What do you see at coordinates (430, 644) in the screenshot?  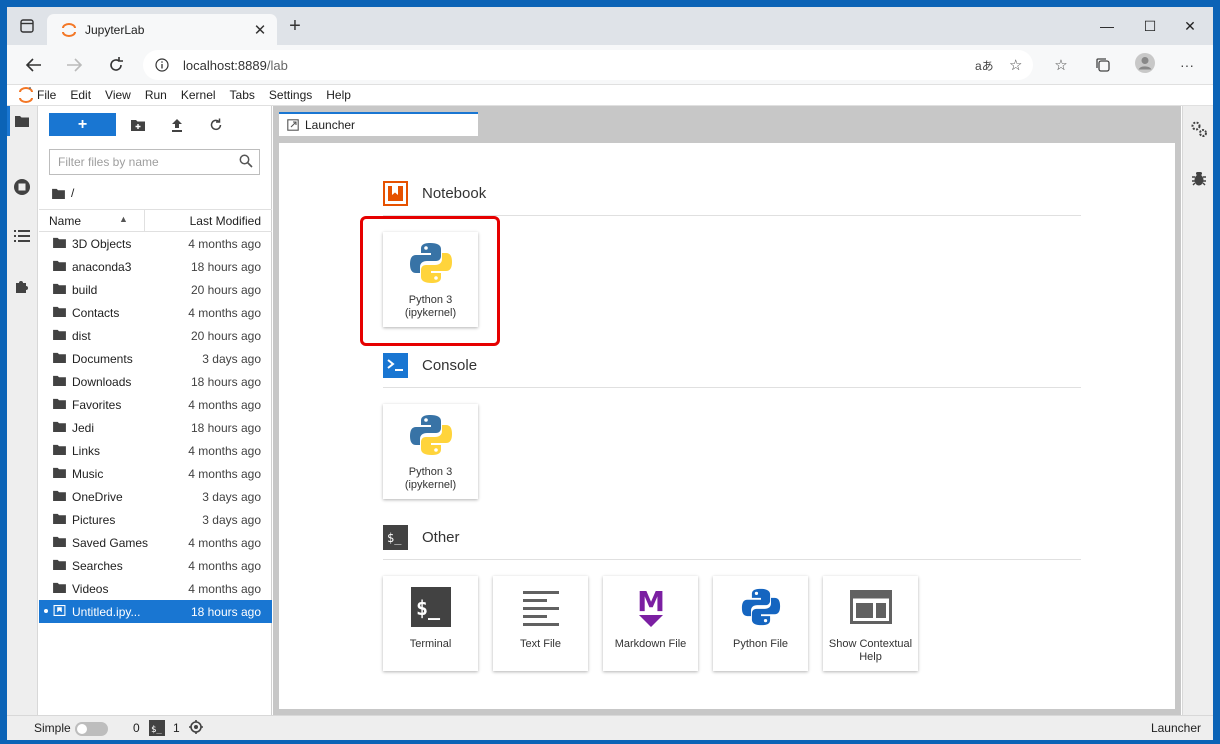 I see `card-label: Terminal` at bounding box center [430, 644].